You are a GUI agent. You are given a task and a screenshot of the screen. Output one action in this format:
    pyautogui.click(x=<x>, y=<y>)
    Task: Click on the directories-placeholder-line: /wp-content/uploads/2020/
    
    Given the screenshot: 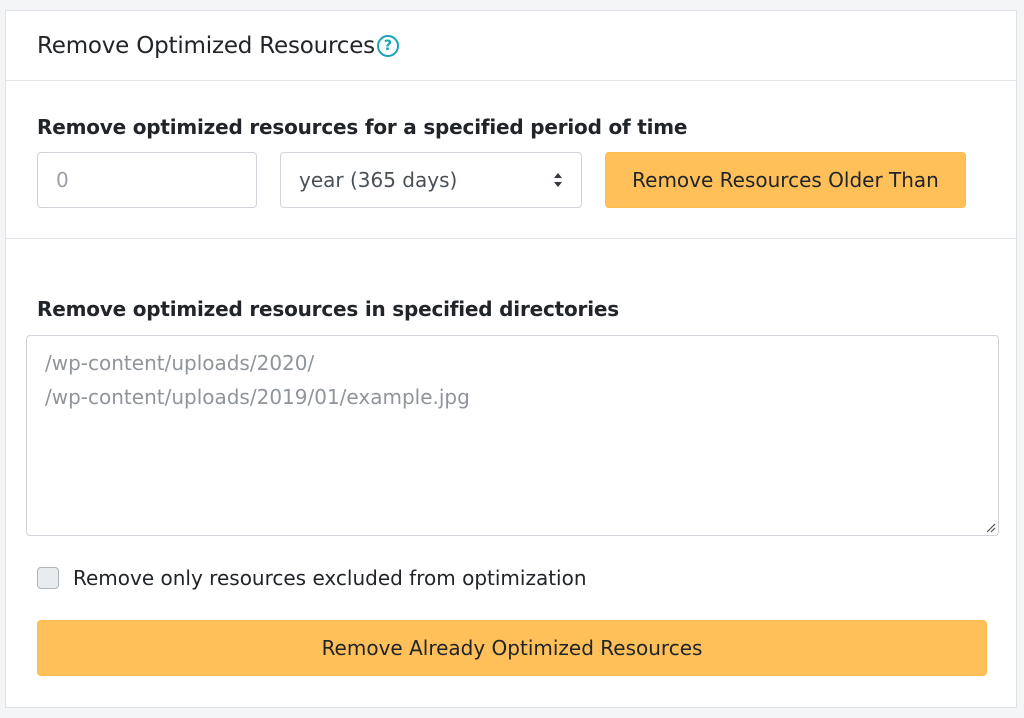 What is the action you would take?
    pyautogui.click(x=180, y=363)
    